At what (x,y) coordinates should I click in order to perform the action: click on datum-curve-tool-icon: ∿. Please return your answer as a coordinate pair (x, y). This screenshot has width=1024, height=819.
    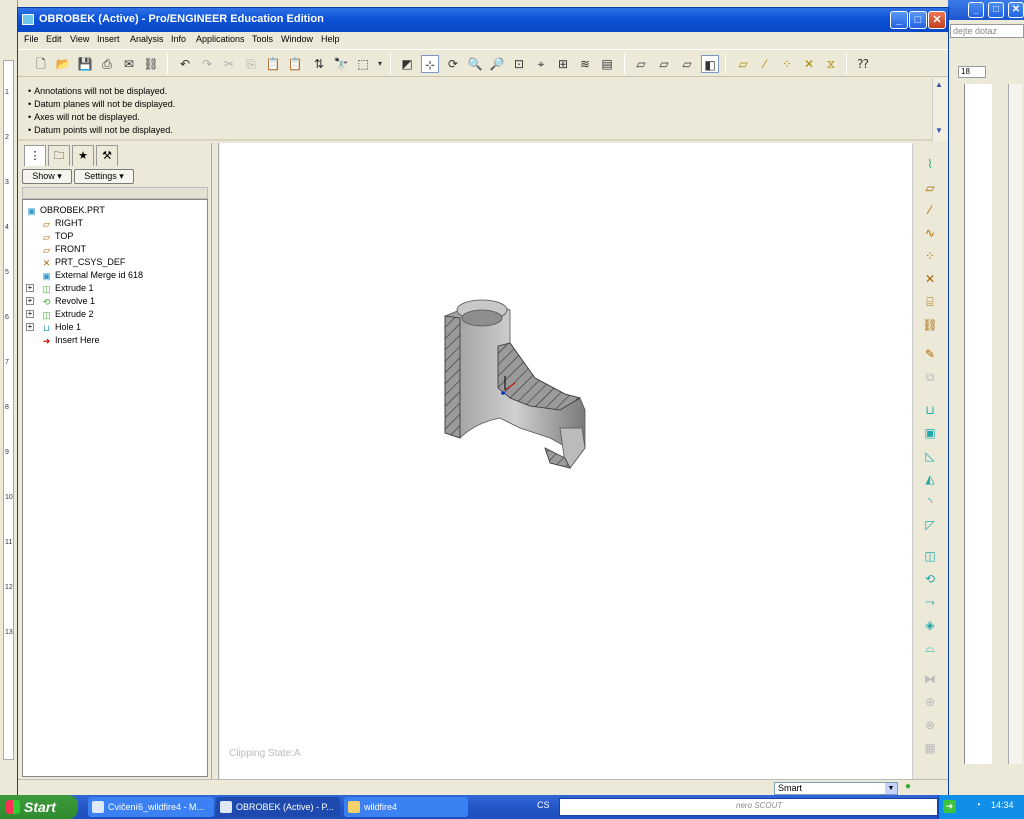
    Looking at the image, I should click on (930, 233).